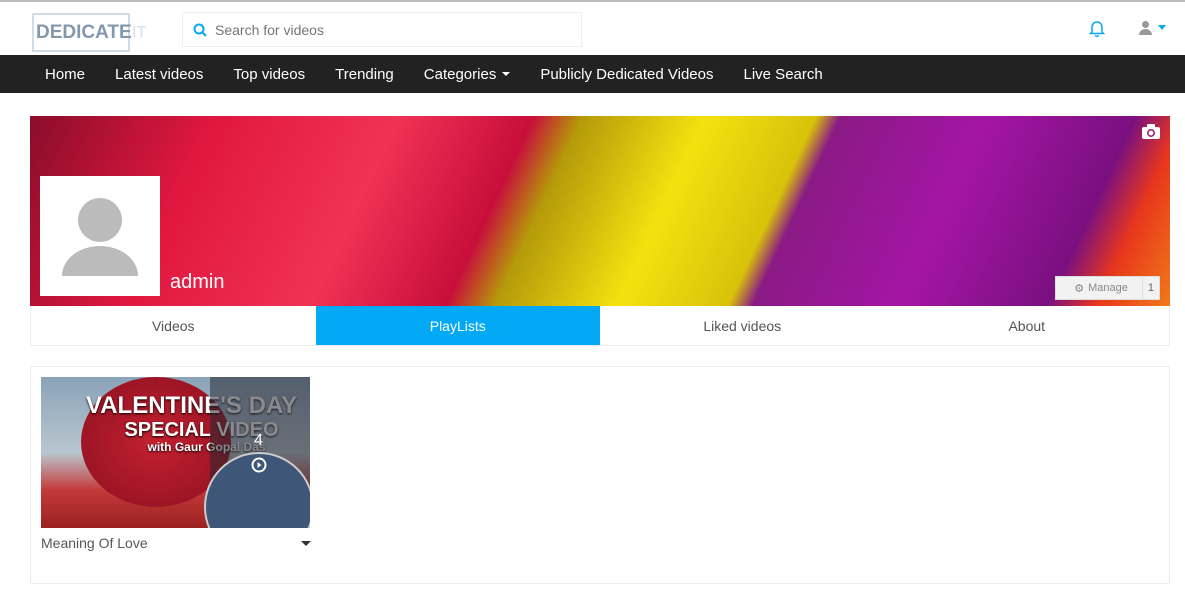 This screenshot has width=1185, height=591. What do you see at coordinates (742, 325) in the screenshot?
I see `tab-liked-videos: Liked videos` at bounding box center [742, 325].